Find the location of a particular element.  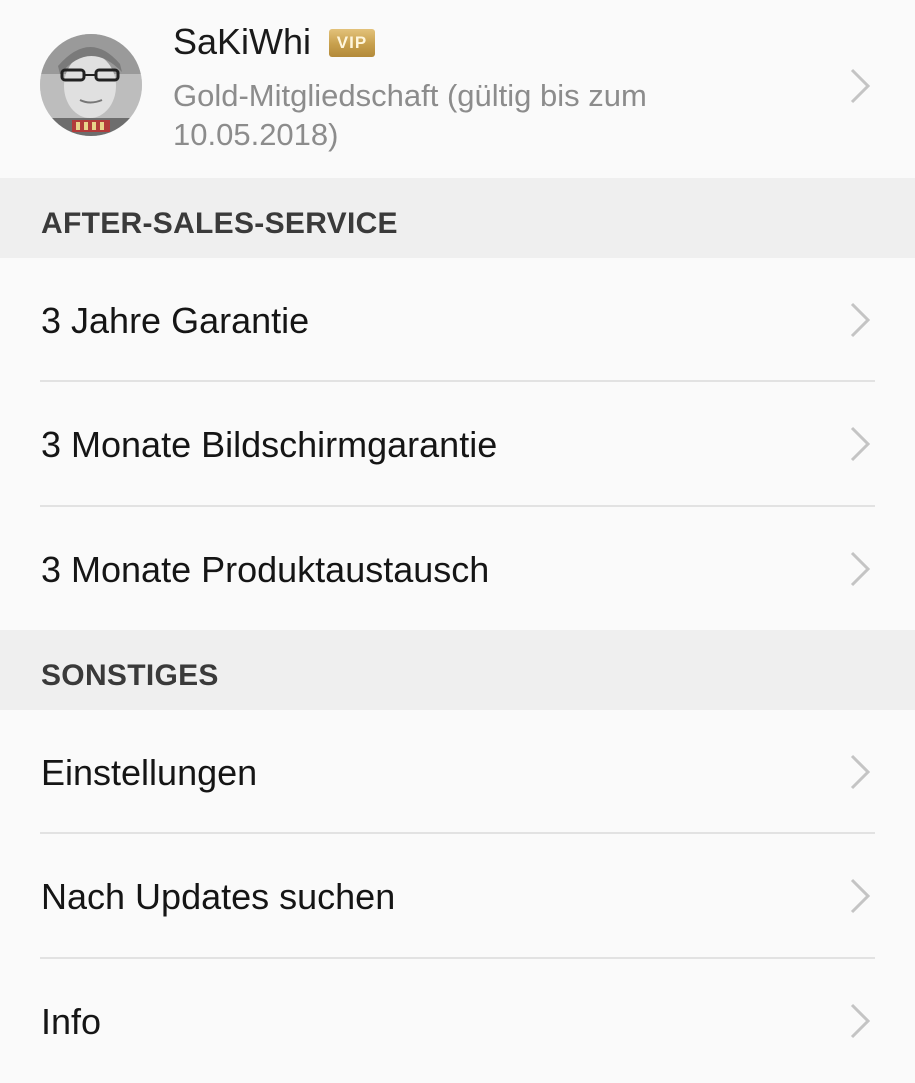

list-item-nach-updates-suchen: Nach Updates suchen is located at coordinates (457, 896).